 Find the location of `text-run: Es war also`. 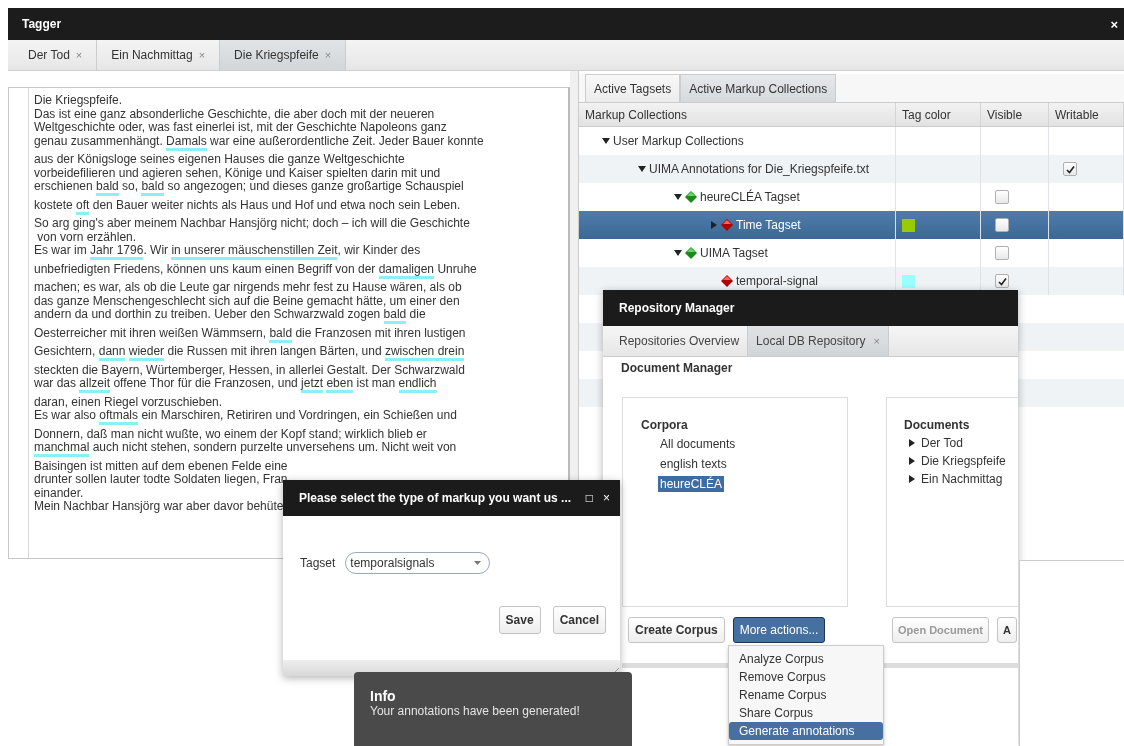

text-run: Es war also is located at coordinates (66, 415).